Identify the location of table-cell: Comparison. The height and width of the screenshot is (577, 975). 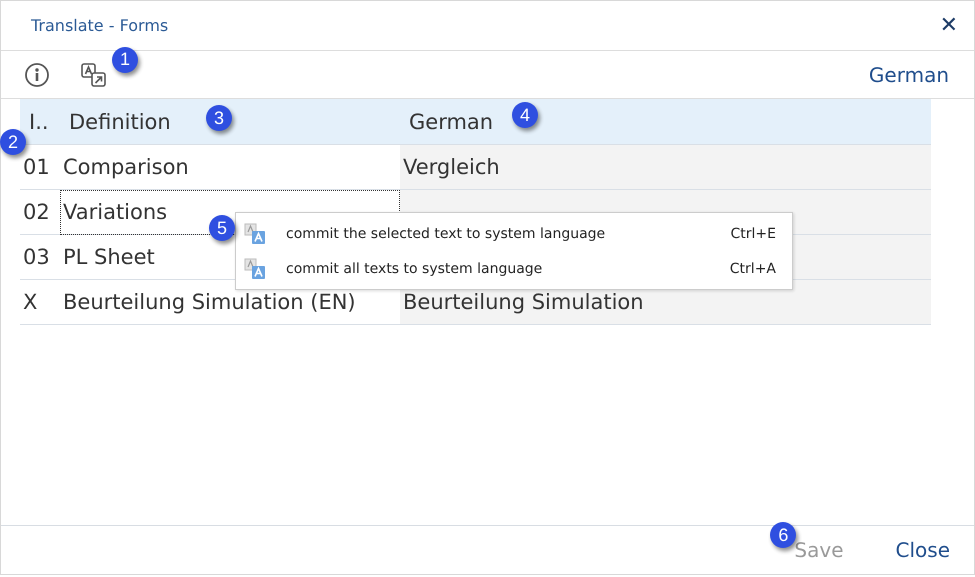
(126, 167).